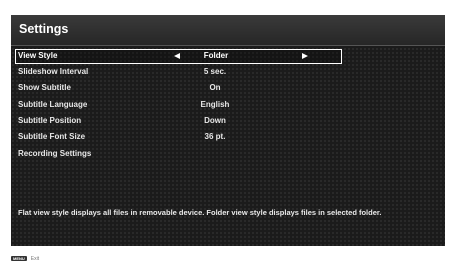 This screenshot has height=263, width=453. What do you see at coordinates (44, 87) in the screenshot?
I see `setting-label: Show Subtitle` at bounding box center [44, 87].